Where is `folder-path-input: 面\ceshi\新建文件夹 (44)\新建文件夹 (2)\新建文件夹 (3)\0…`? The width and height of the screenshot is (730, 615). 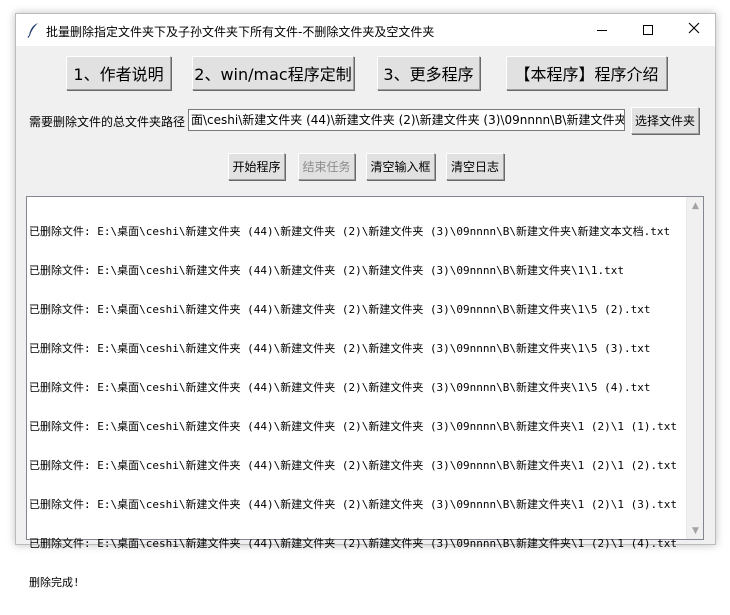 folder-path-input: 面\ceshi\新建文件夹 (44)\新建文件夹 (2)\新建文件夹 (3)\0… is located at coordinates (406, 120).